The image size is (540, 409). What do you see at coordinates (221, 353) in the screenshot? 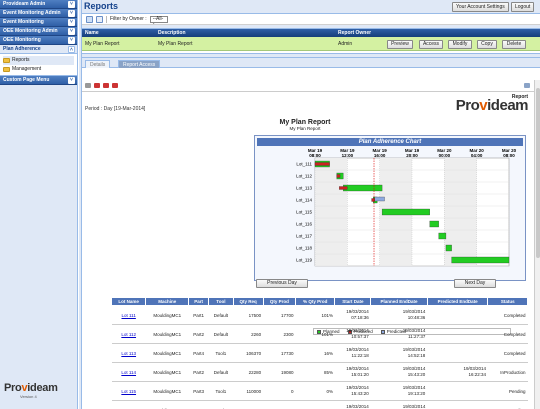
I see `tool-cell: Tool1` at bounding box center [221, 353].